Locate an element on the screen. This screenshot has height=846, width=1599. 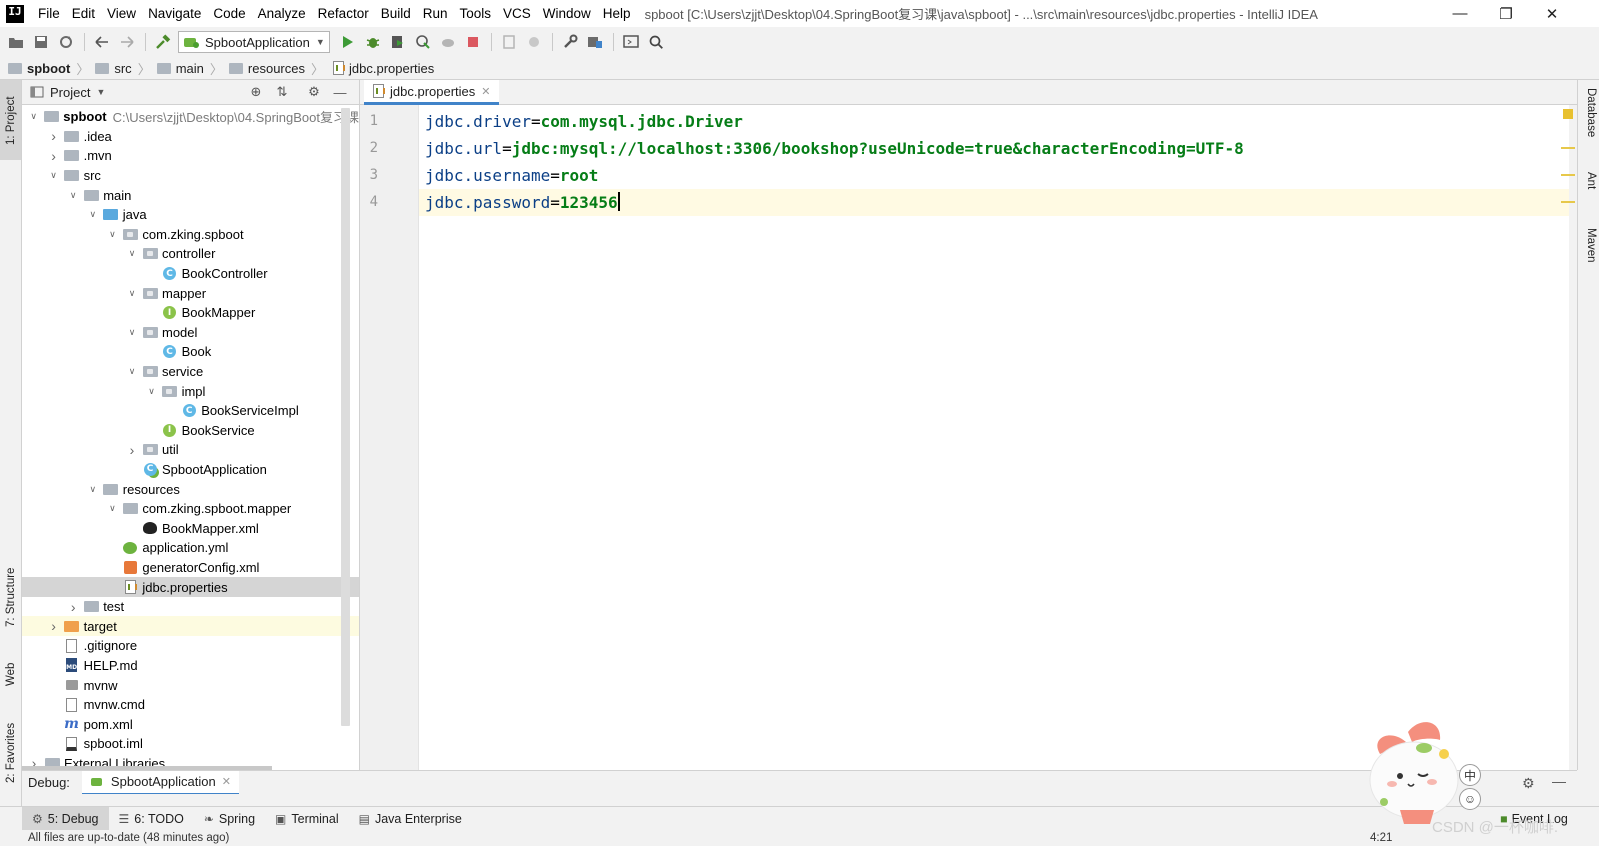
tab-jdbc-properties: jdbc.properties ✕ is located at coordinates (431, 92).